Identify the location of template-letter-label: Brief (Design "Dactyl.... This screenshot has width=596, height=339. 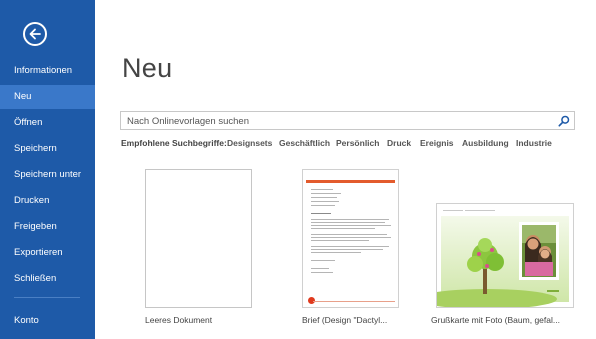
(345, 320).